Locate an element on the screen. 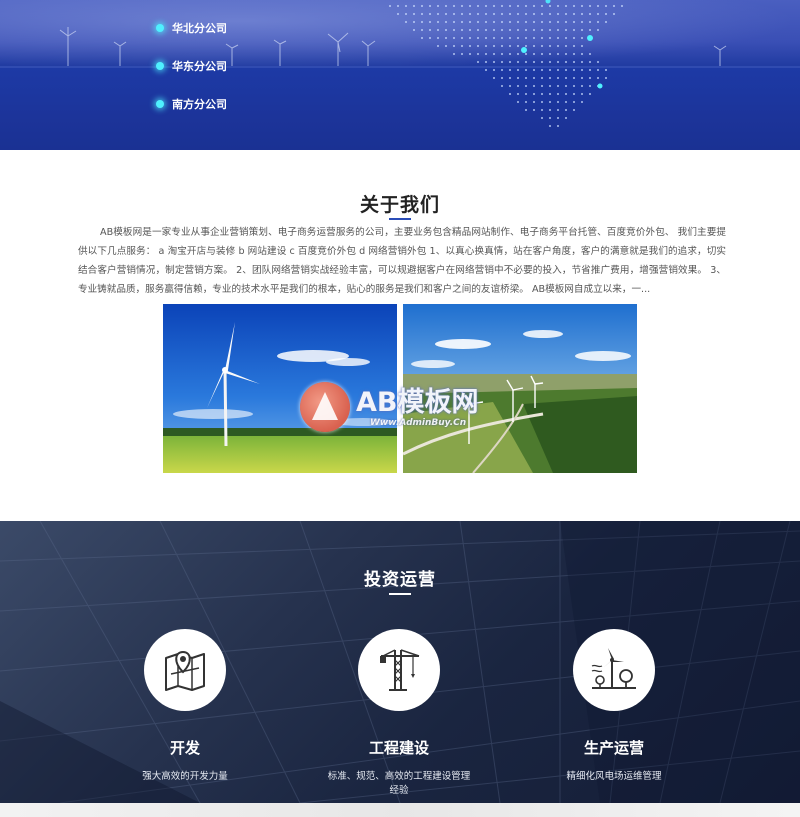 The height and width of the screenshot is (817, 800). wind-turbine-icon is located at coordinates (613, 668).